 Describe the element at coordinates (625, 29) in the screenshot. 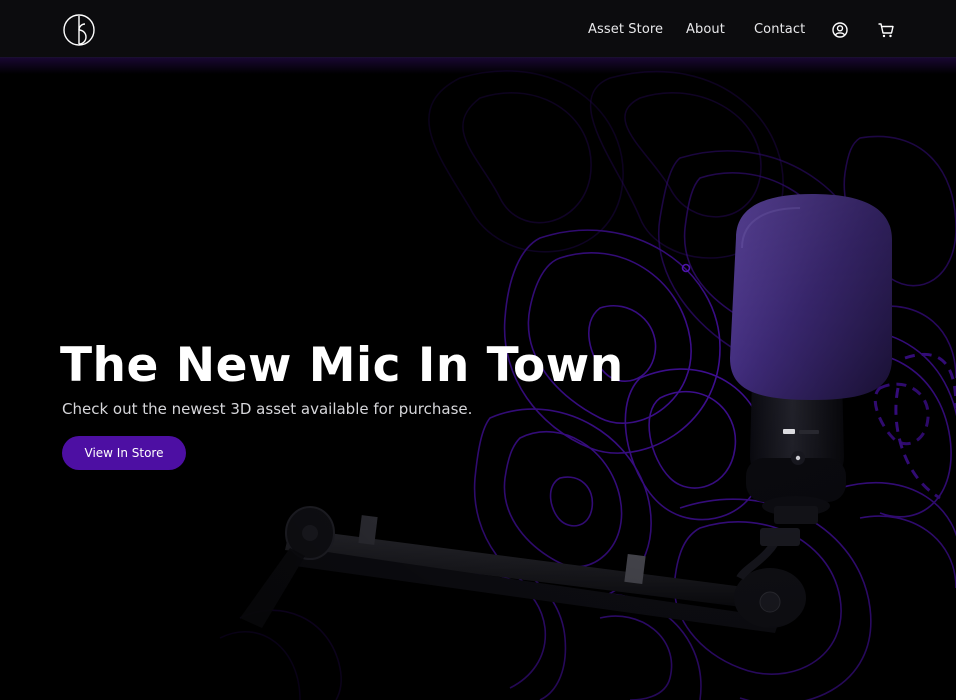

I see `nav-link-asset-store: Asset Store` at that location.